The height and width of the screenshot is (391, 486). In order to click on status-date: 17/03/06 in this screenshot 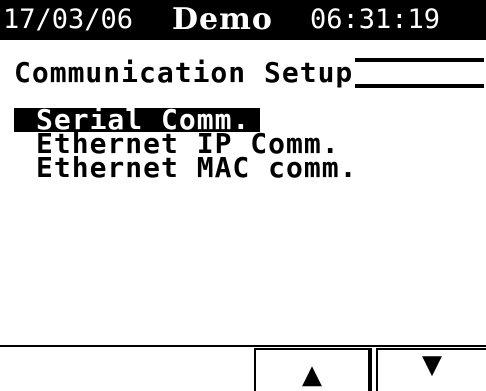, I will do `click(68, 19)`.